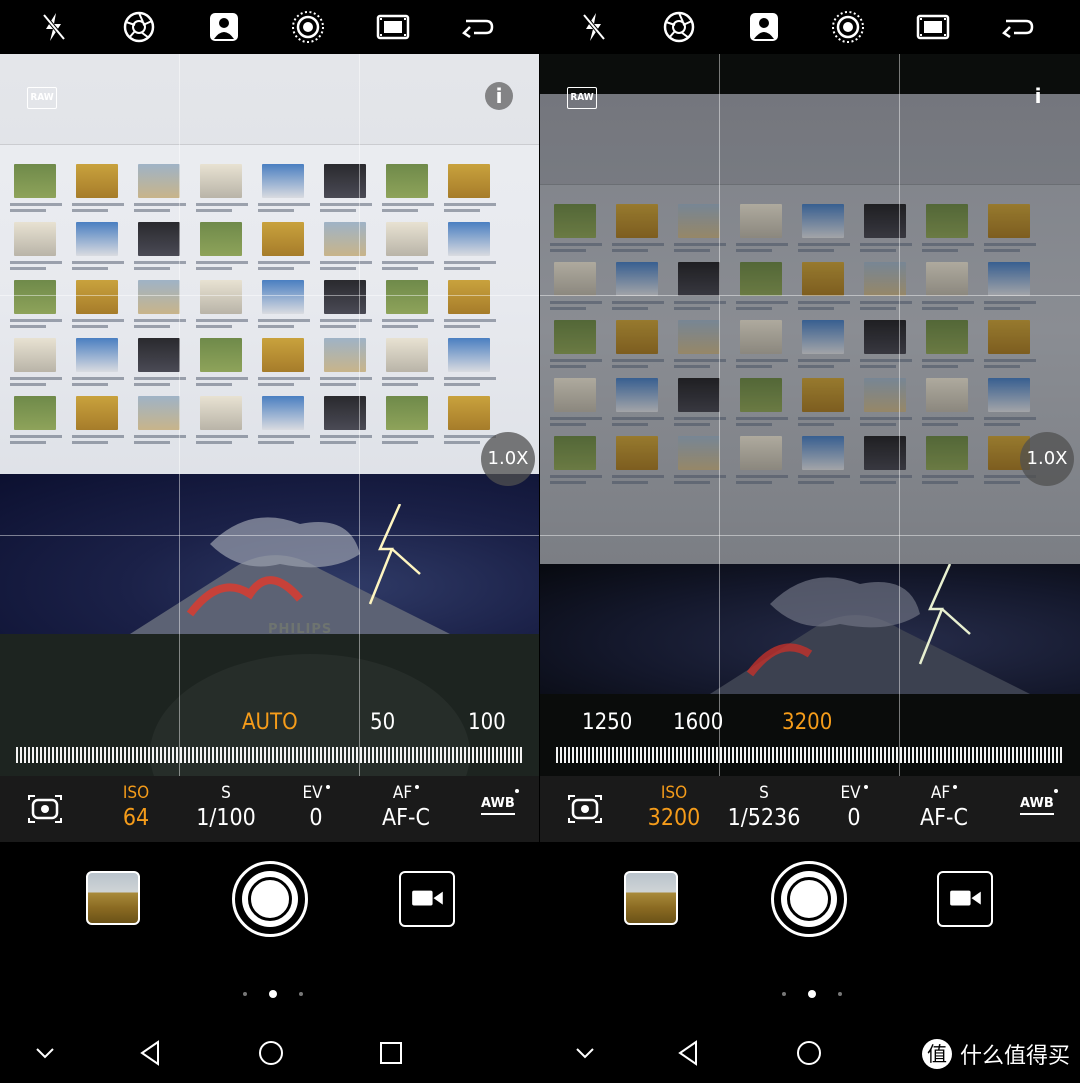 Image resolution: width=1080 pixels, height=1083 pixels. What do you see at coordinates (136, 807) in the screenshot?
I see `iso-setting: ISO 64` at bounding box center [136, 807].